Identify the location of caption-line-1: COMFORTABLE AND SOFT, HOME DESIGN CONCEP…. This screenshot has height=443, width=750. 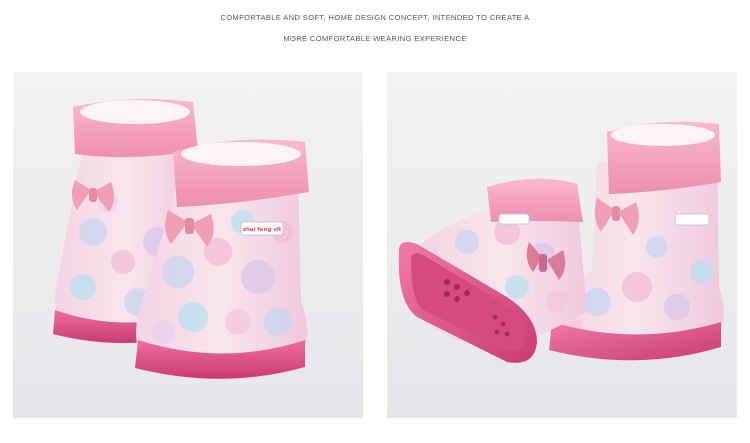
(375, 17).